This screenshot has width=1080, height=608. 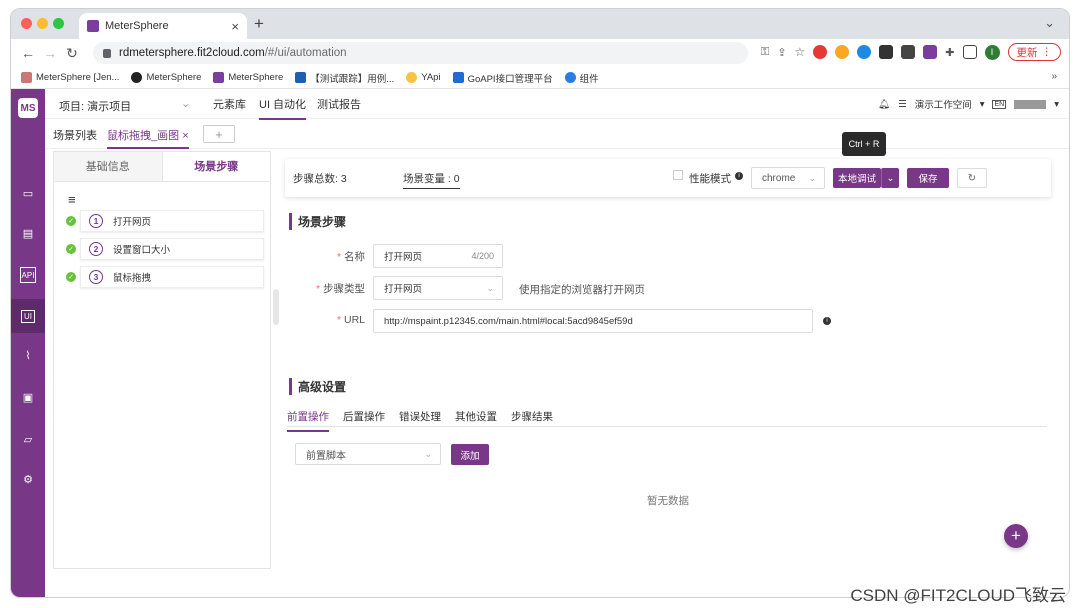 I want to click on project-folder-icon: ▱, so click(x=28, y=439).